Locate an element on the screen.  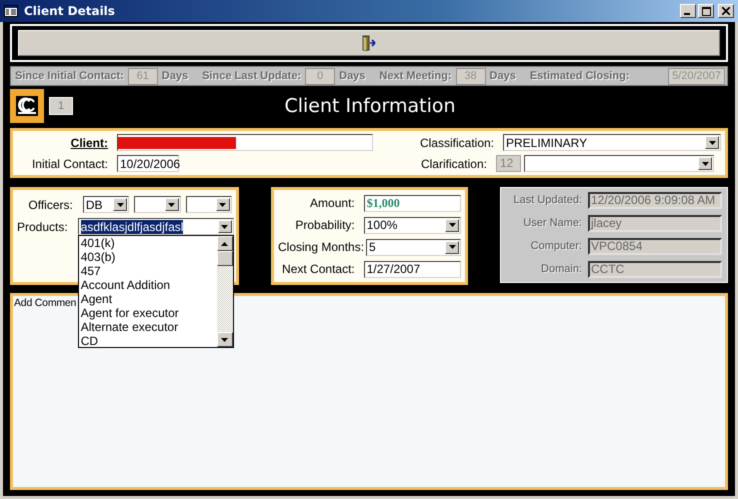
maximize-button is located at coordinates (706, 11).